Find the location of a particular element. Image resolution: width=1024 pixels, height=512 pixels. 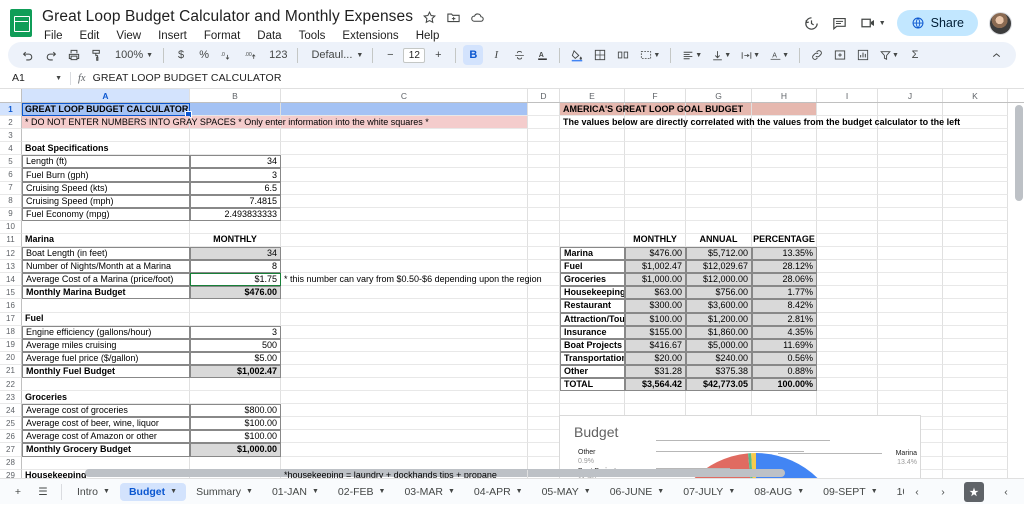

cell-C10 is located at coordinates (404, 227).